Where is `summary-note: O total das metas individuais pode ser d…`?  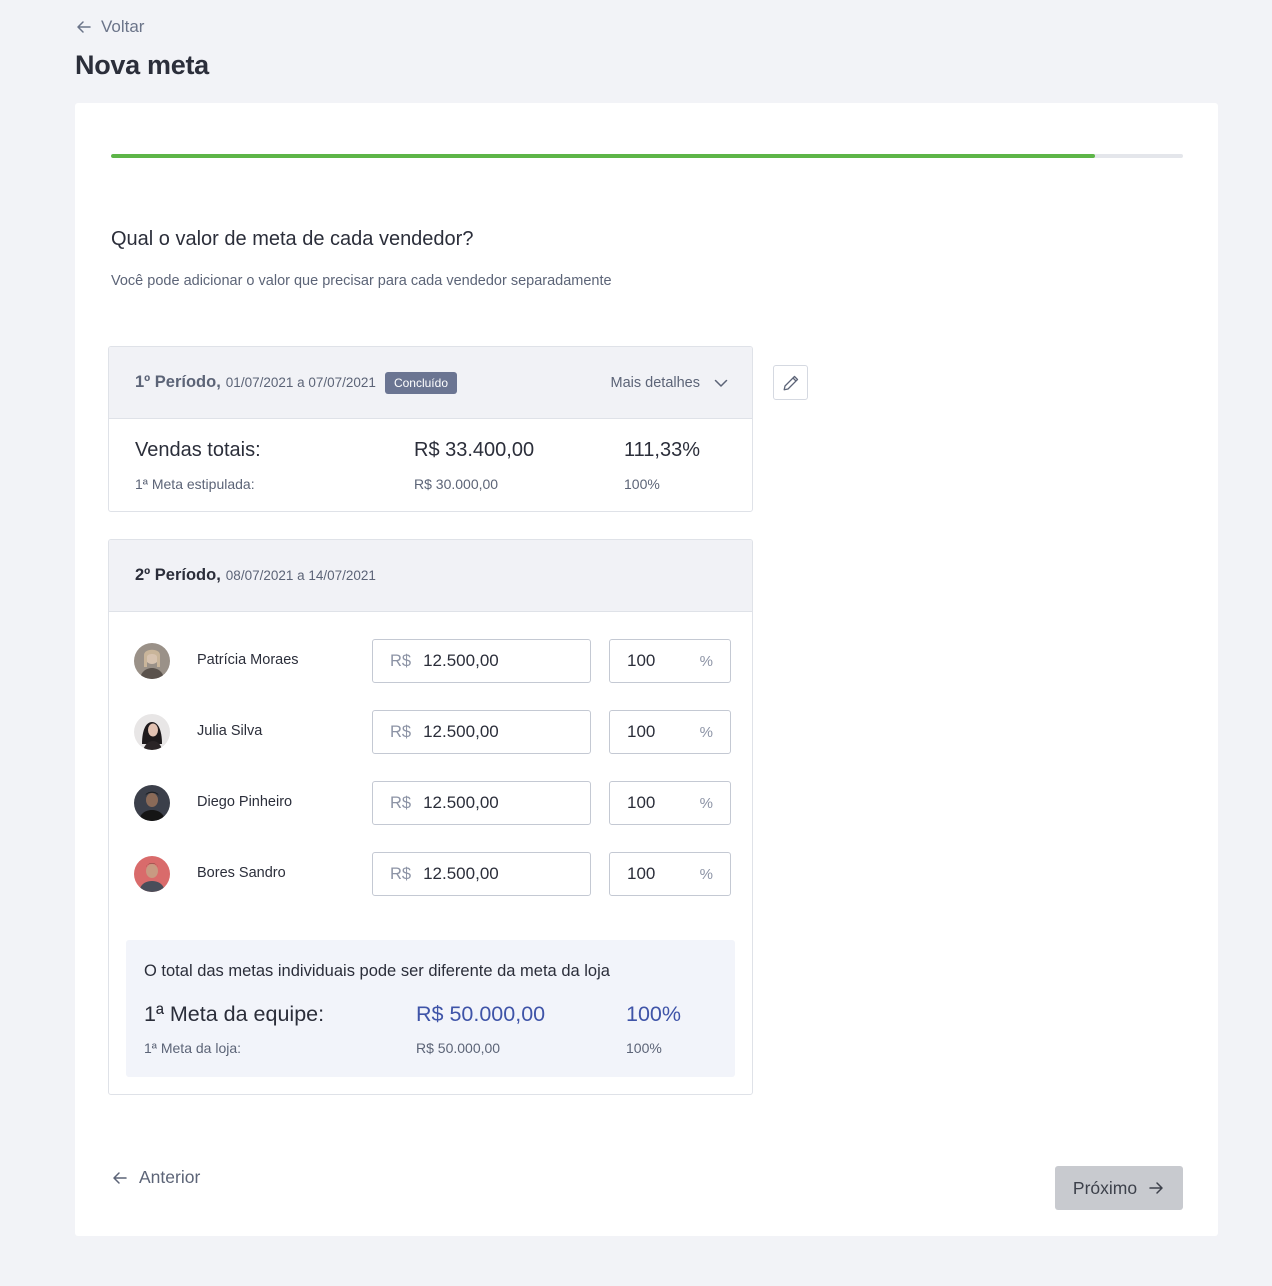
summary-note: O total das metas individuais pode ser d… is located at coordinates (377, 971).